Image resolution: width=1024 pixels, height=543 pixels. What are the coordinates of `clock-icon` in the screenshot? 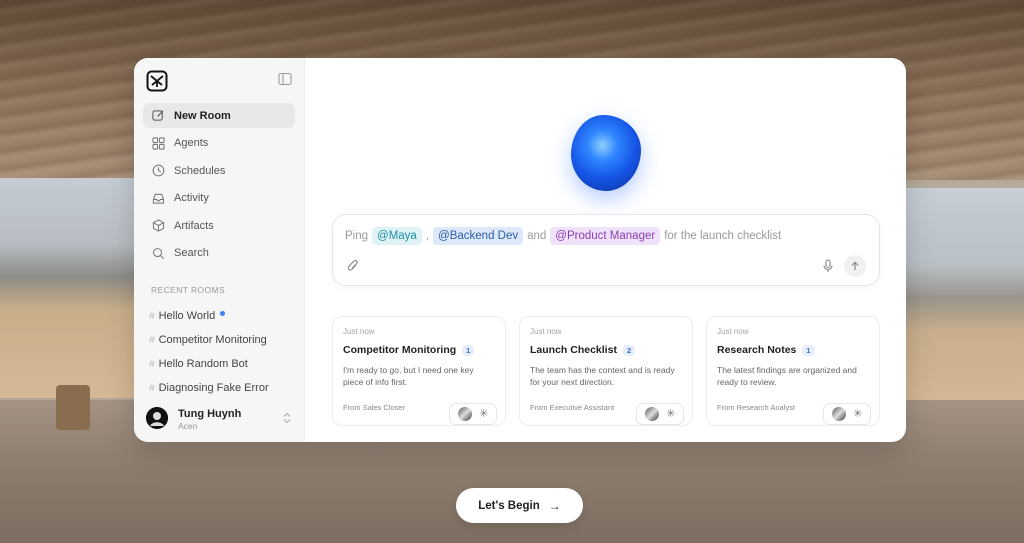 It's located at (158, 170).